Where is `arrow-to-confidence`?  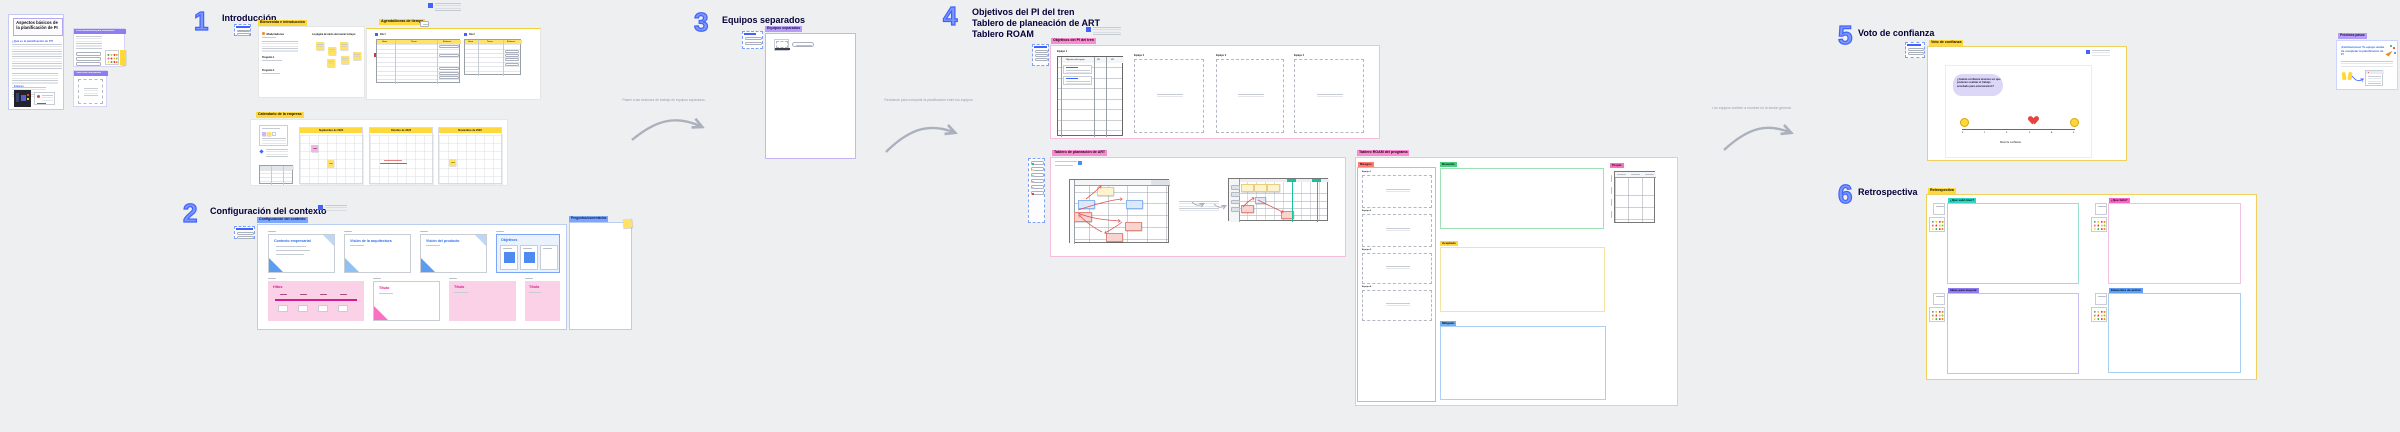 arrow-to-confidence is located at coordinates (1756, 139).